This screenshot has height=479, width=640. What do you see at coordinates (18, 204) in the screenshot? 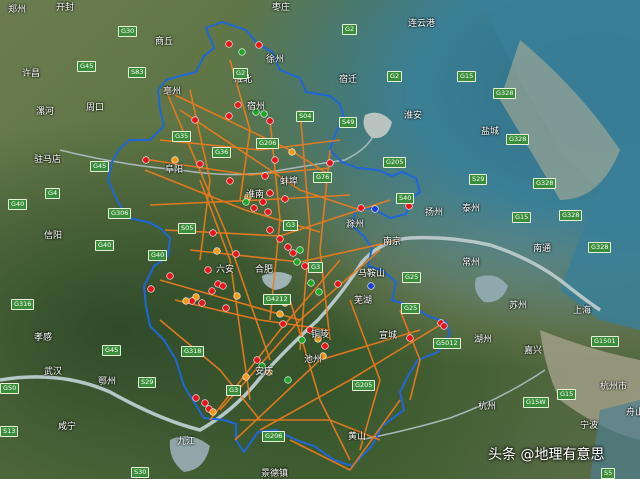
I see `road-shield: G40` at bounding box center [18, 204].